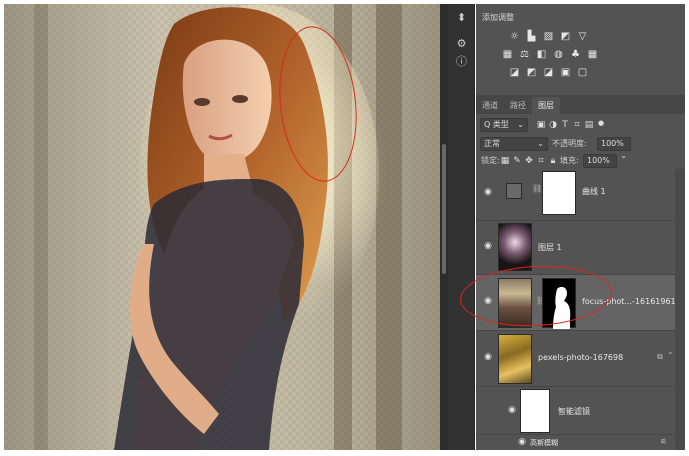 This screenshot has height=456, width=689. What do you see at coordinates (580, 357) in the screenshot?
I see `layer-name: pexels-photo-167698` at bounding box center [580, 357].